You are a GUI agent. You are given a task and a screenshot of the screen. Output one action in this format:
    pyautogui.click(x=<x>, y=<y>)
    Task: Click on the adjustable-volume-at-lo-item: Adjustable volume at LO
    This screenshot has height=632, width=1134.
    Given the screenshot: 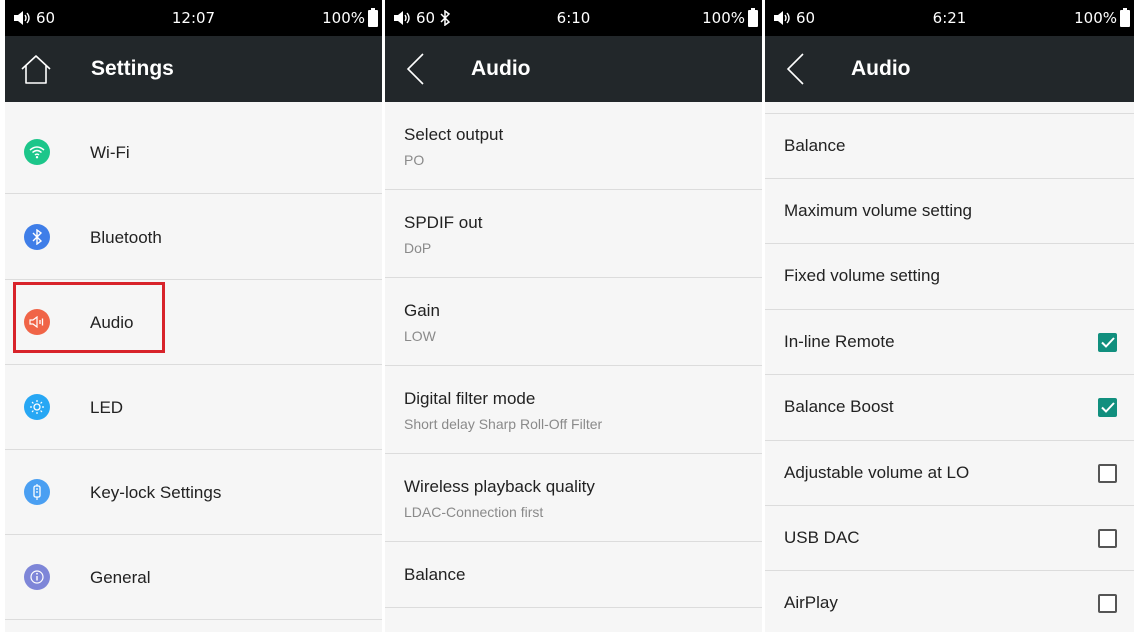 What is the action you would take?
    pyautogui.click(x=949, y=473)
    